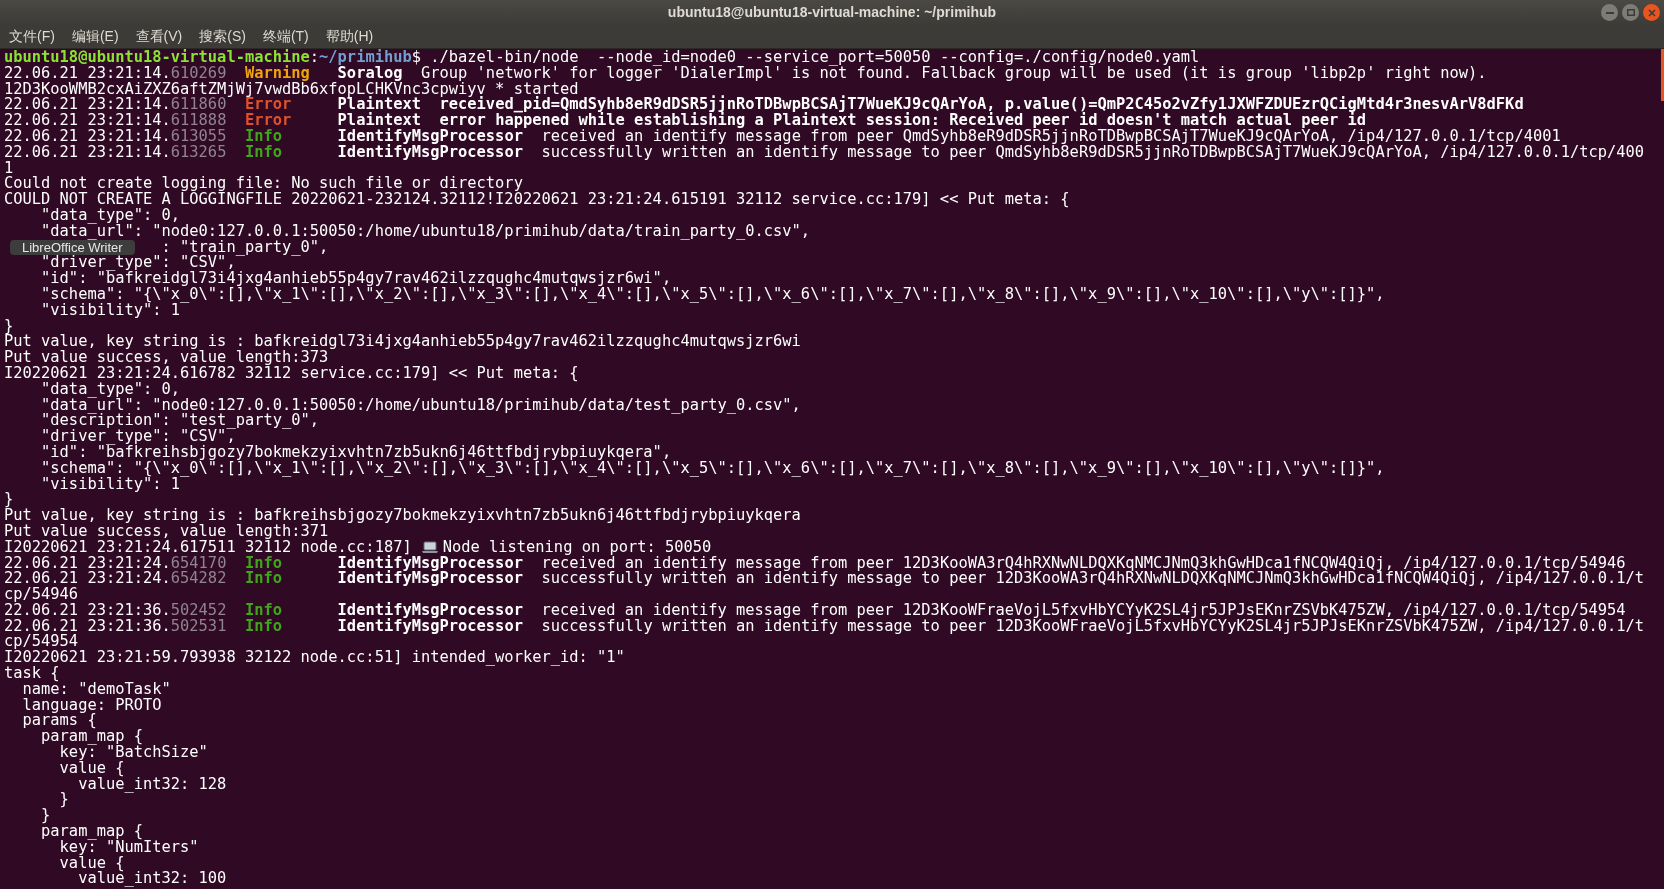  What do you see at coordinates (32, 36) in the screenshot?
I see `menu-item: 文件(F)` at bounding box center [32, 36].